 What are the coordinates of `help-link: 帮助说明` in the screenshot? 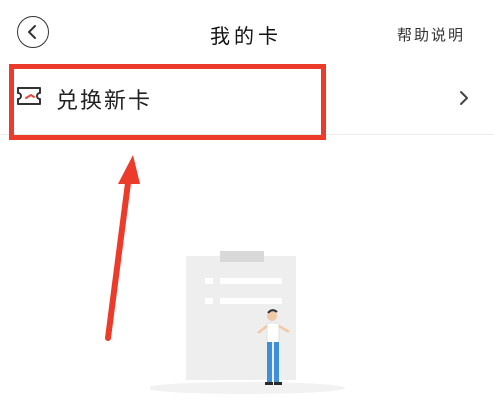 It's located at (431, 34).